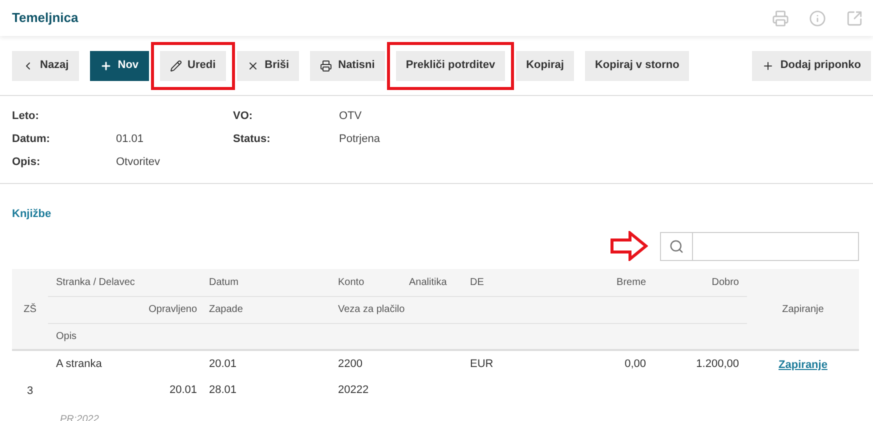 The height and width of the screenshot is (421, 873). Describe the element at coordinates (854, 18) in the screenshot. I see `external-link-icon` at that location.